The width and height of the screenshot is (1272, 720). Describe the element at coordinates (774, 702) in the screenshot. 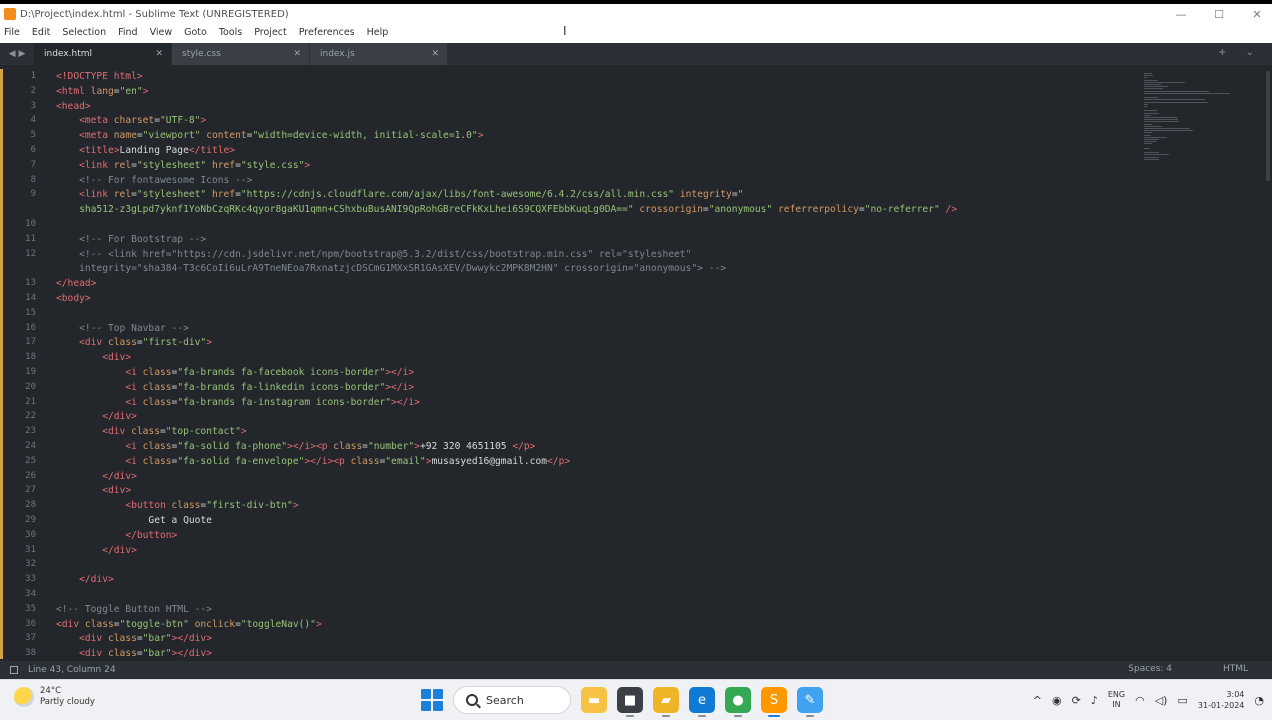

I see `taskbar-sublime-icon: S` at that location.